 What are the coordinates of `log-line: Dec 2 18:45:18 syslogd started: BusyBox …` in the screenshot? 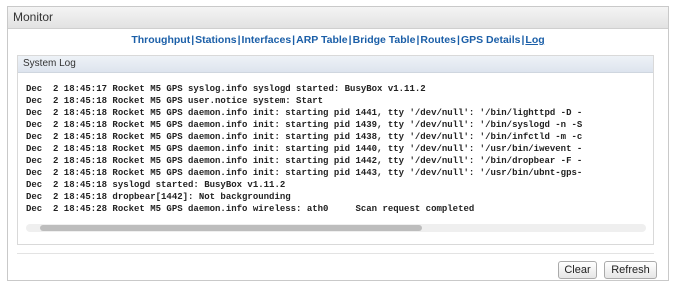 It's located at (156, 185).